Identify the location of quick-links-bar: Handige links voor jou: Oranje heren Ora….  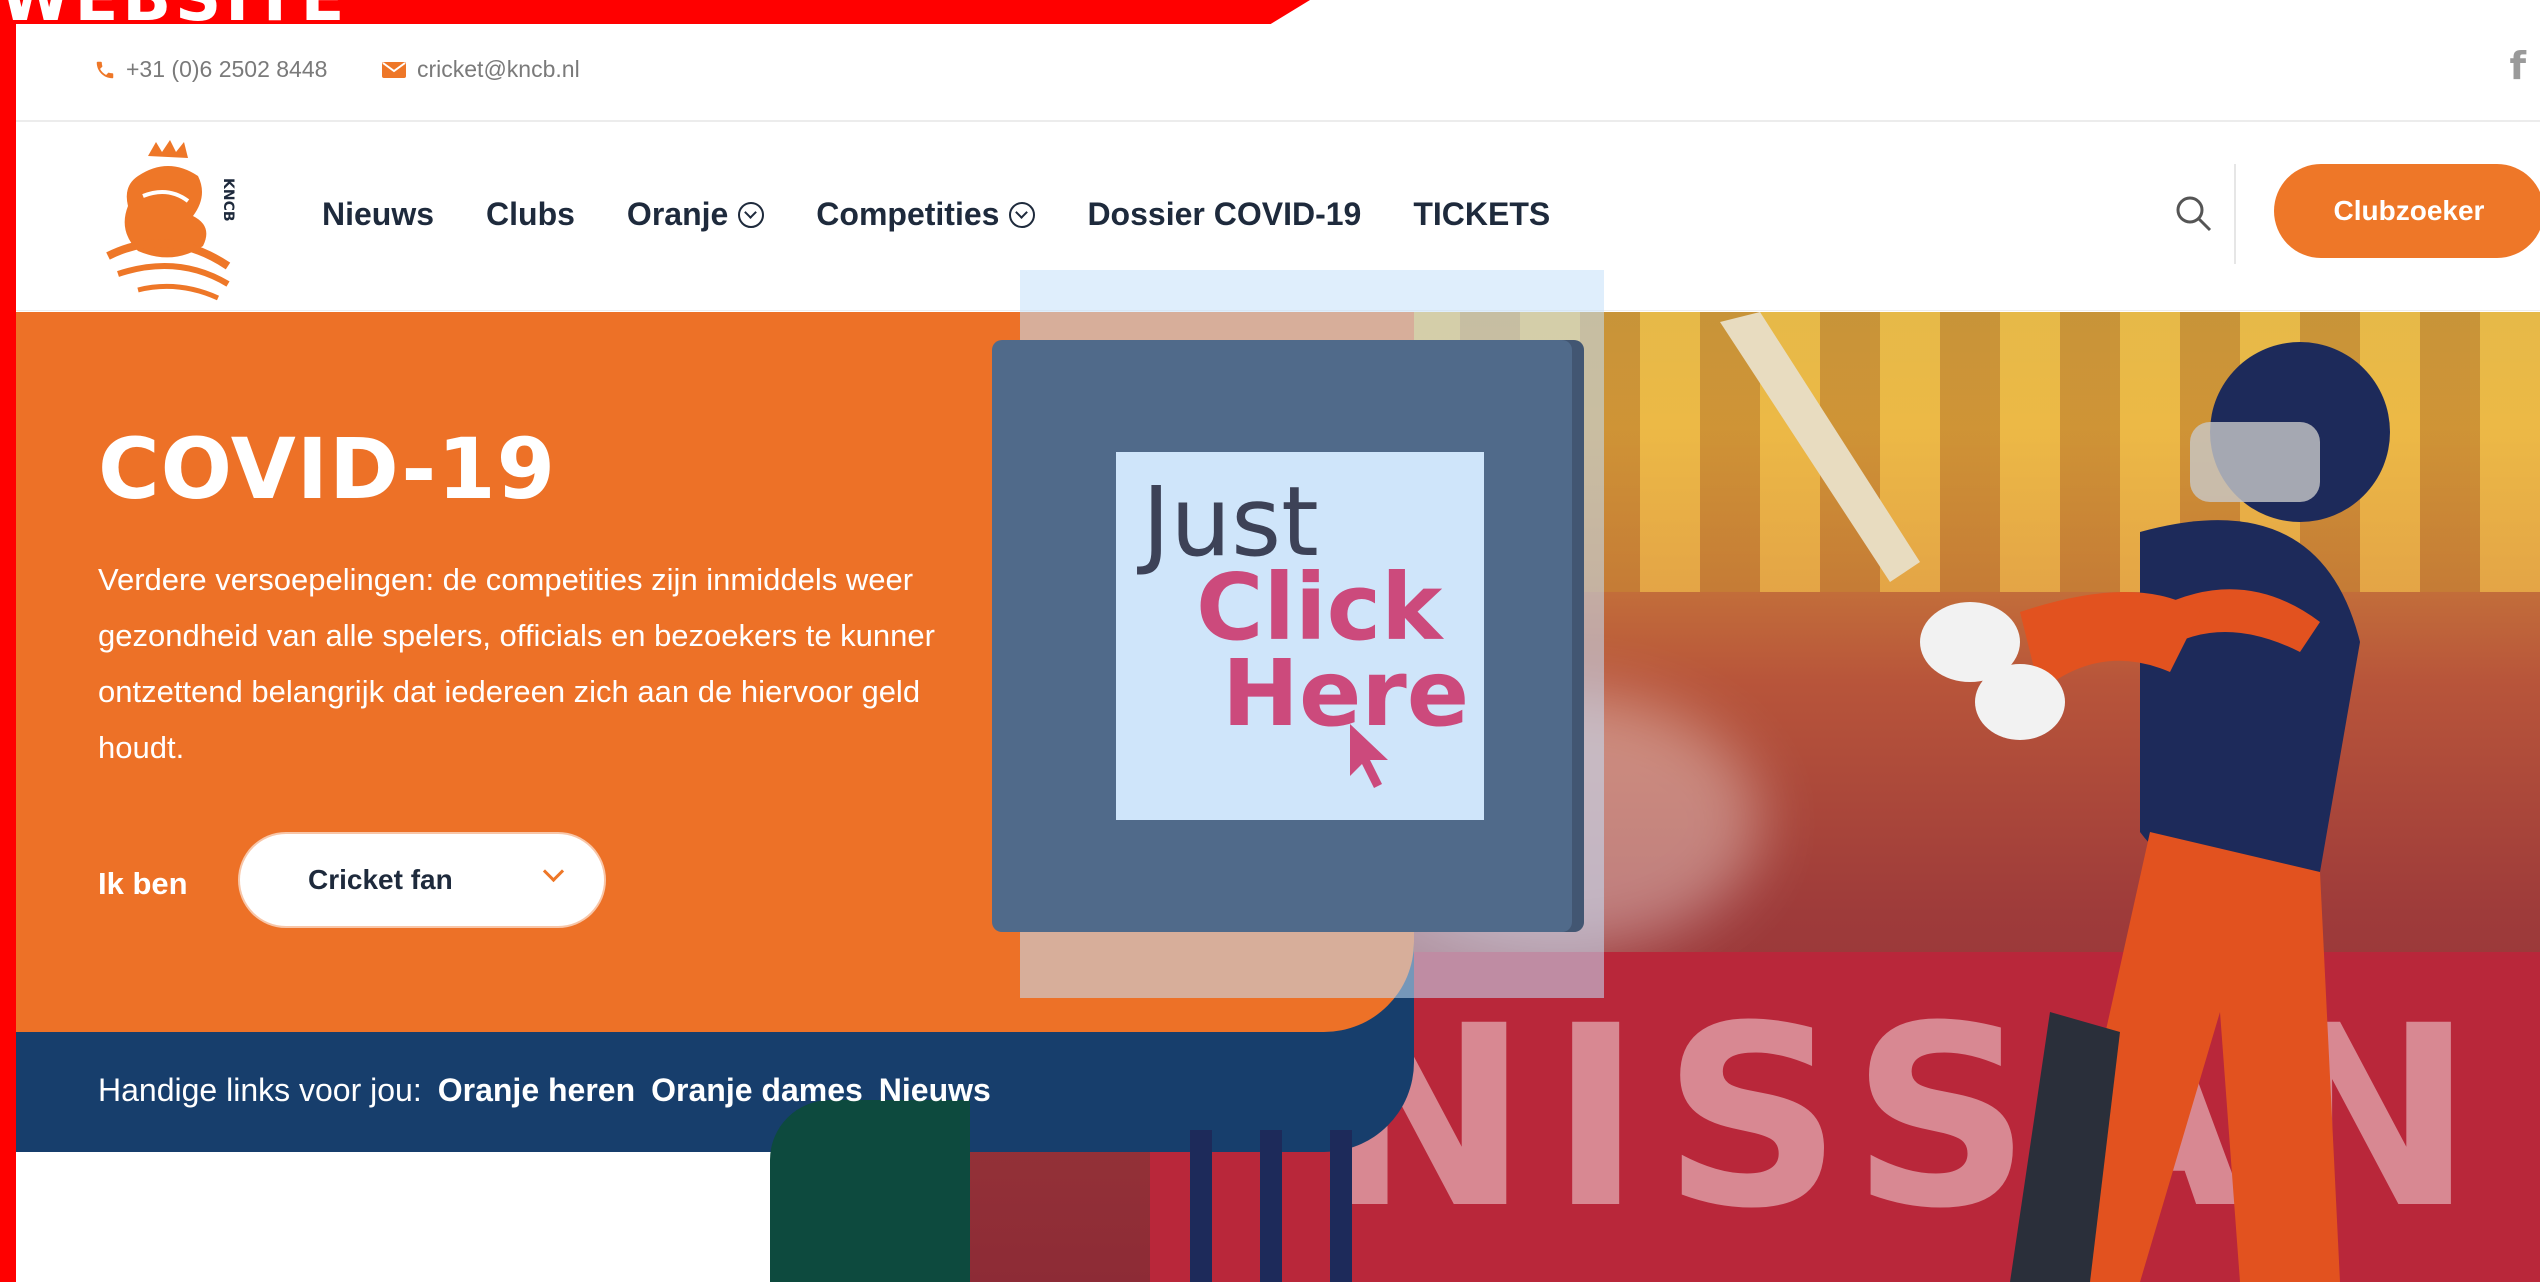
(544, 1090).